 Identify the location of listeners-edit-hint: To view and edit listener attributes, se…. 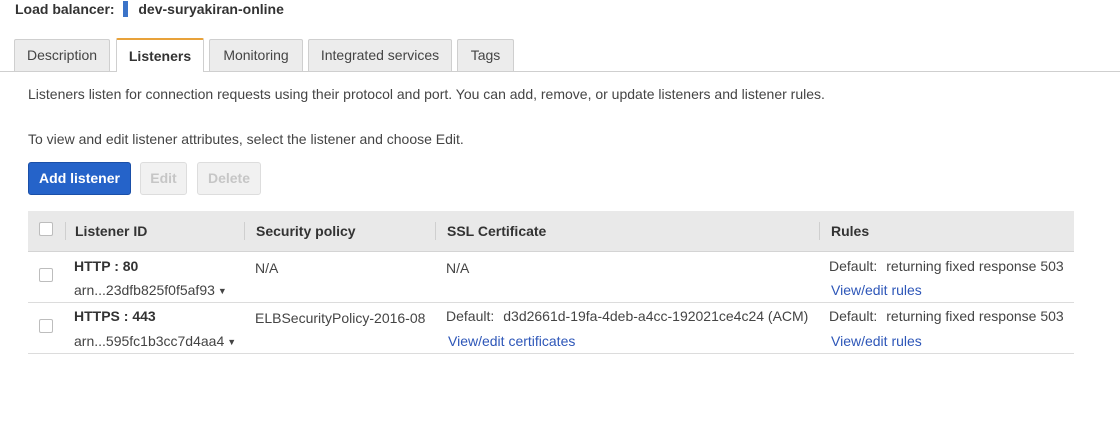
(246, 139).